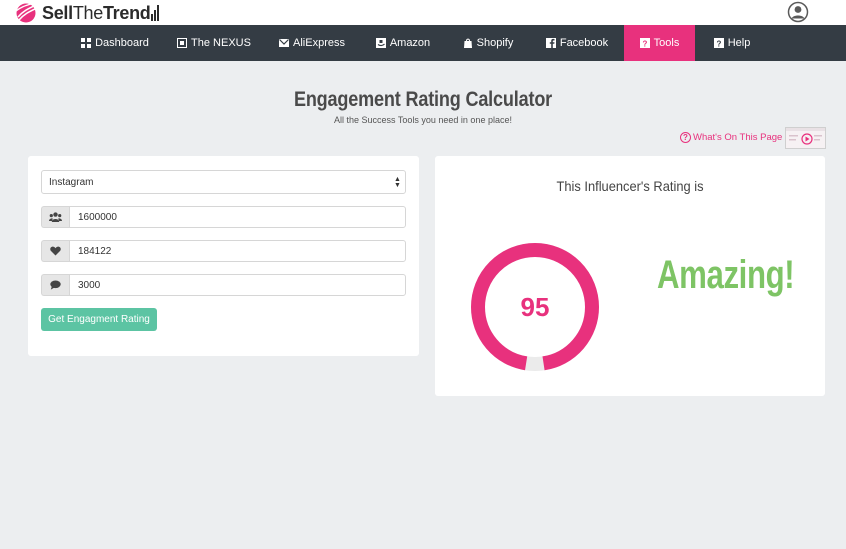  What do you see at coordinates (495, 43) in the screenshot?
I see `nav-shopify-label: Shopify` at bounding box center [495, 43].